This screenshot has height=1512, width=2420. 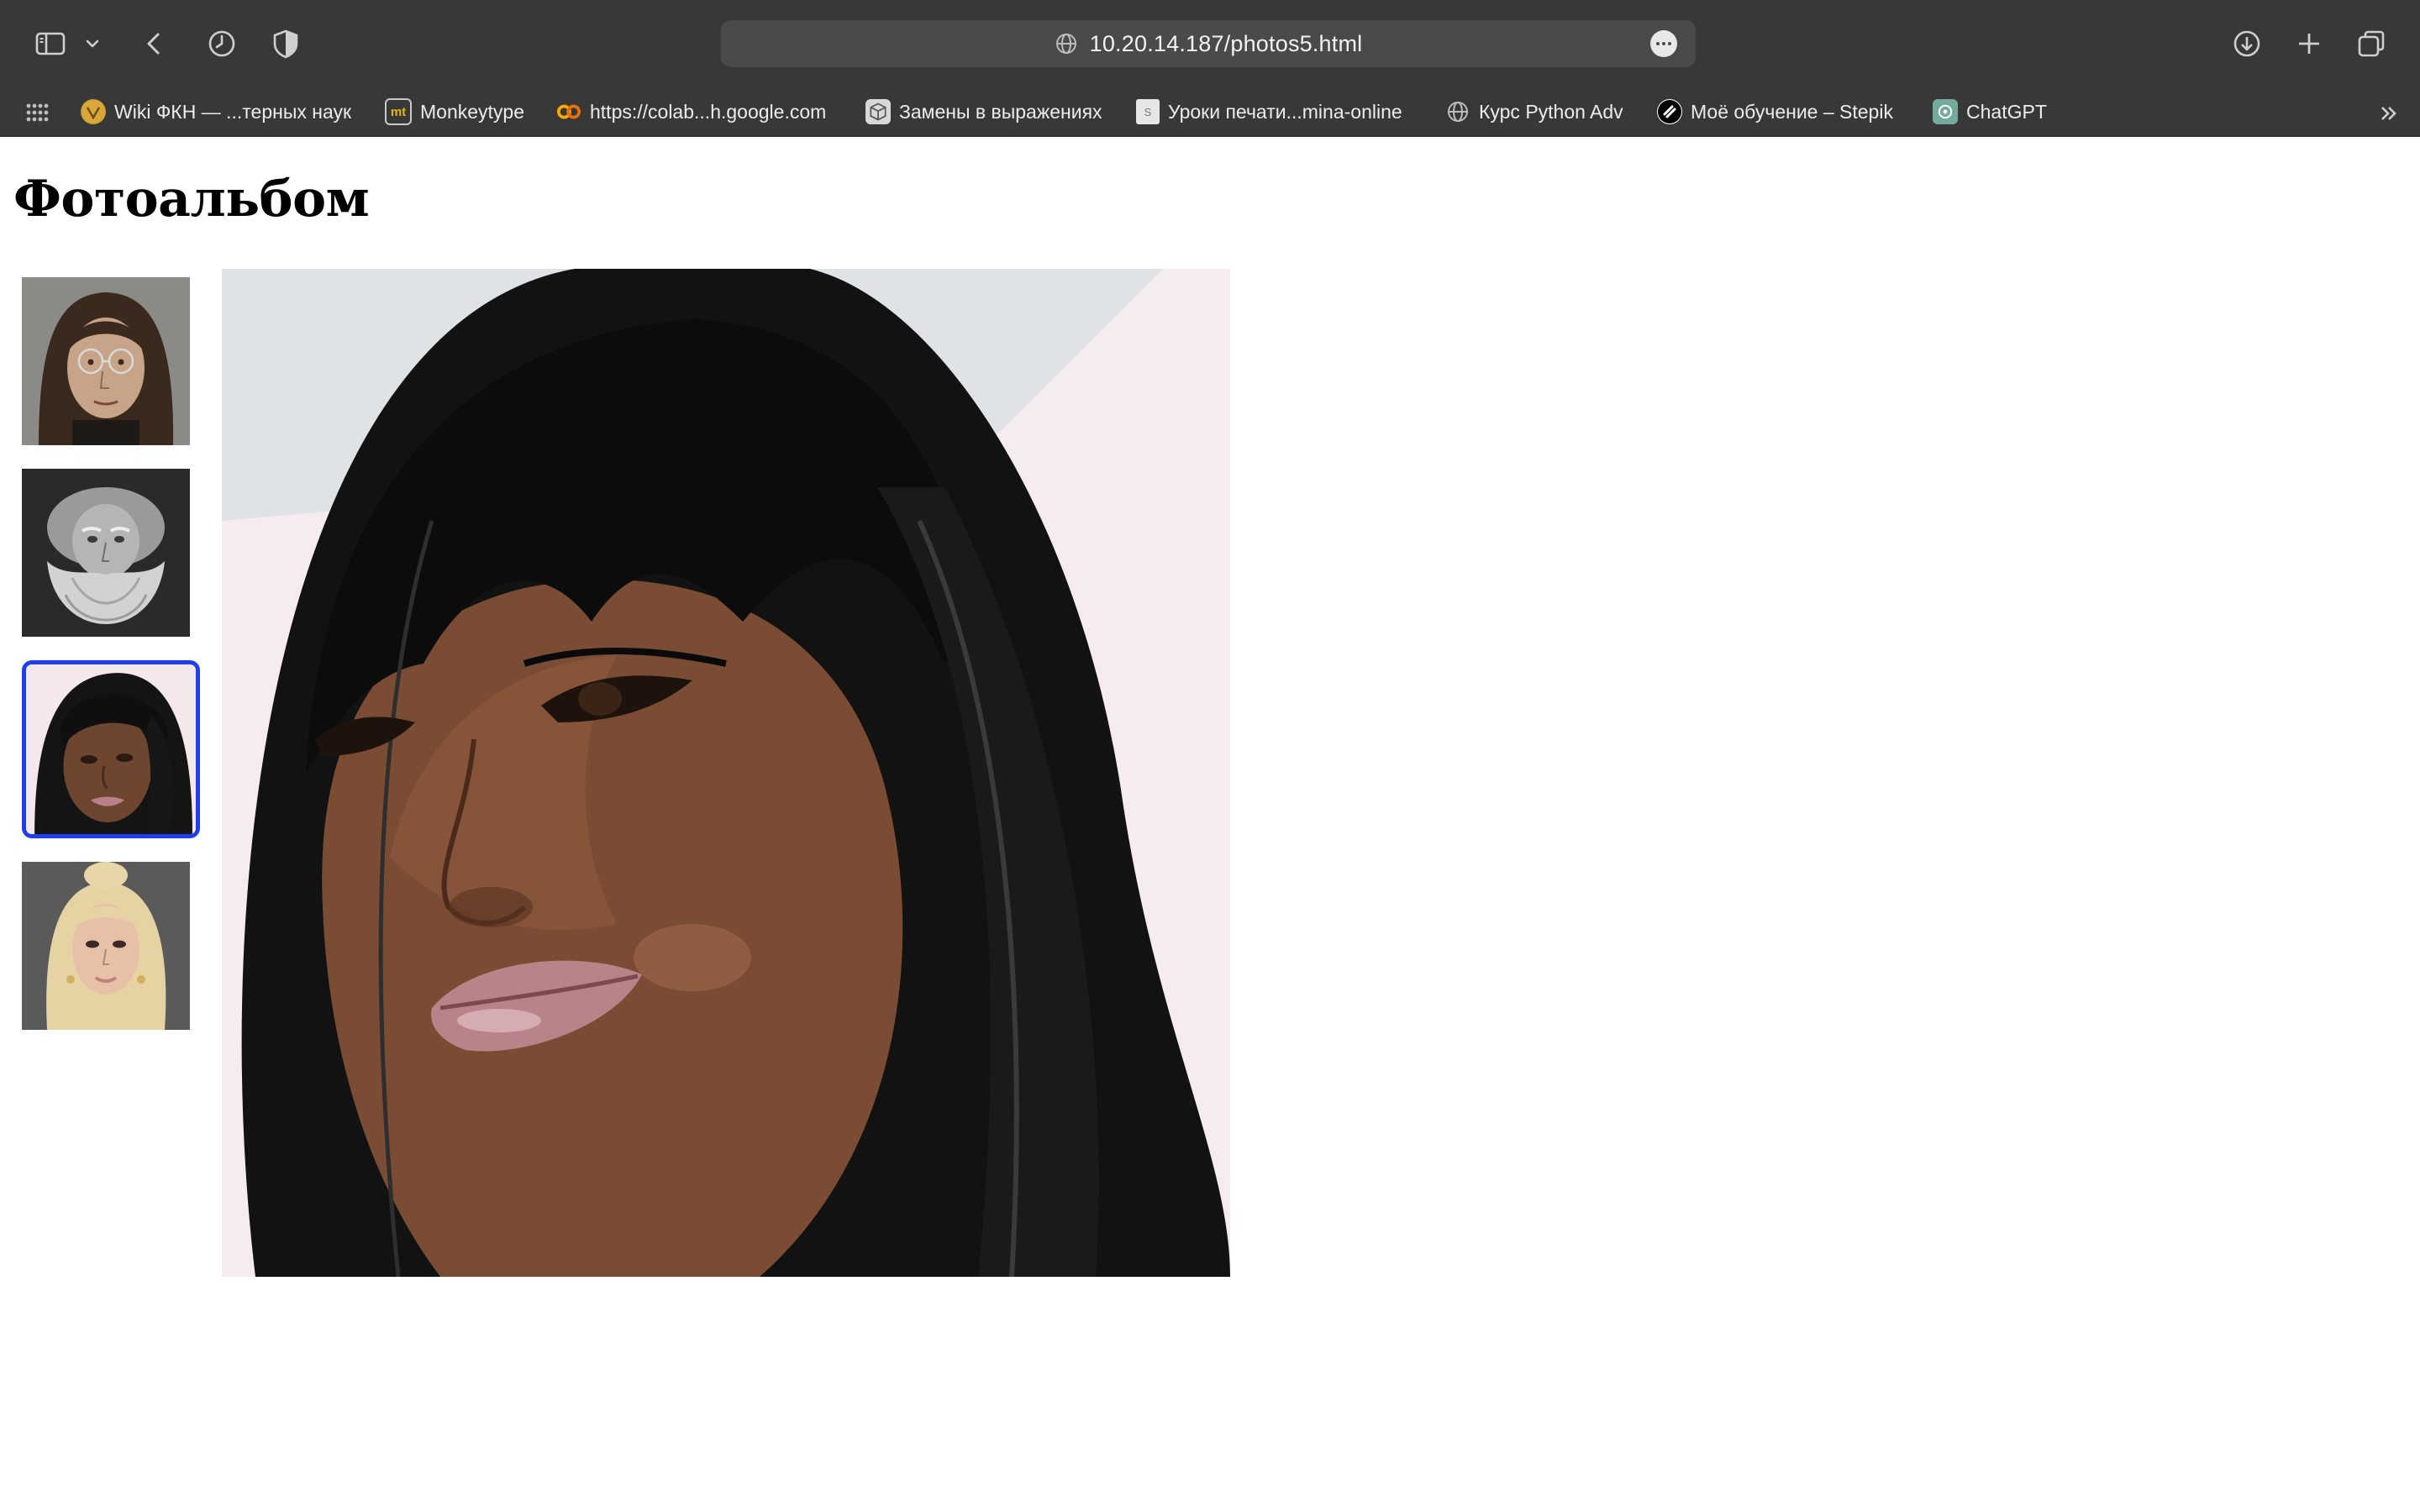 I want to click on stepik-icon, so click(x=1669, y=111).